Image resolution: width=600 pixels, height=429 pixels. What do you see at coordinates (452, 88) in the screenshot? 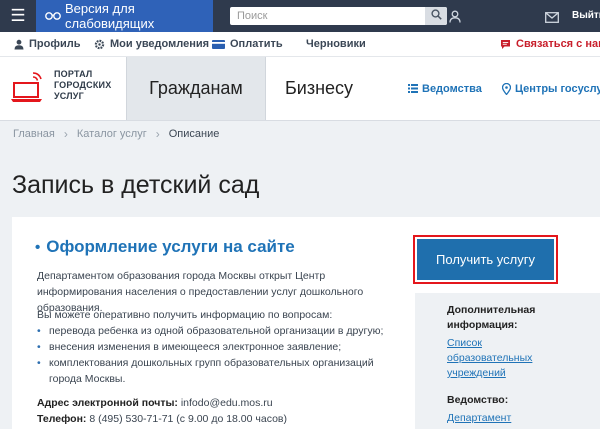
I see `departments-label: Ведомства` at bounding box center [452, 88].